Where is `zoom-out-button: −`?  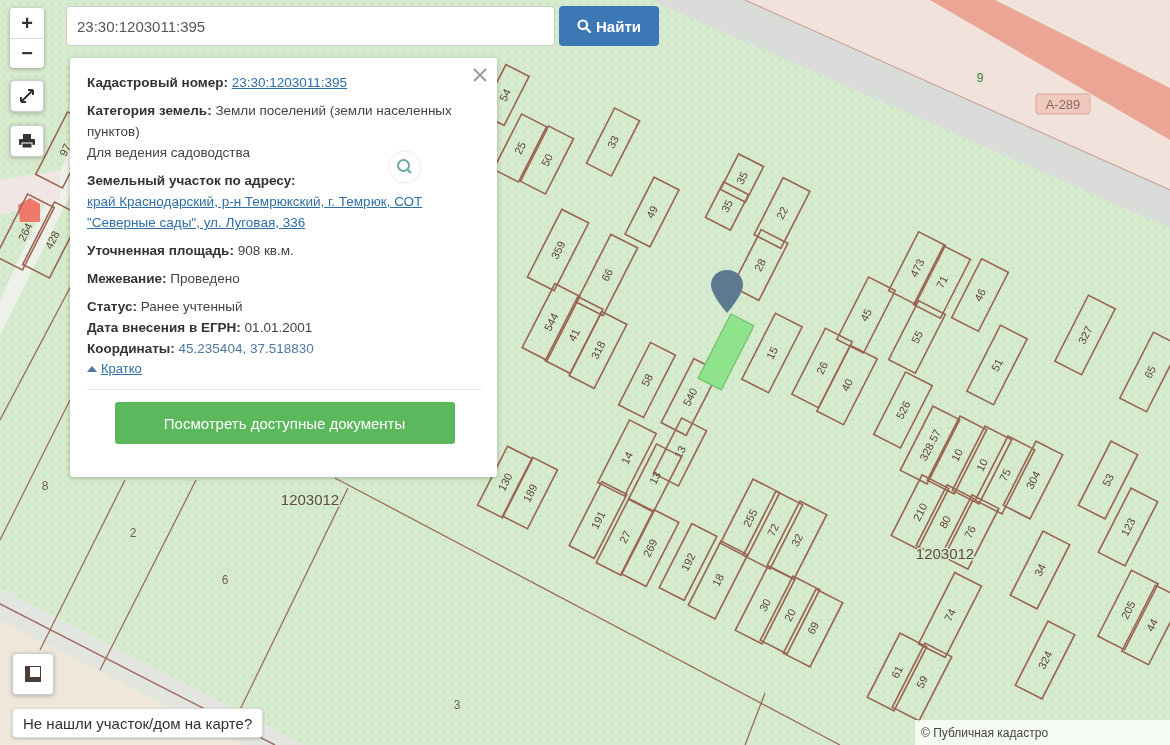 zoom-out-button: − is located at coordinates (27, 53).